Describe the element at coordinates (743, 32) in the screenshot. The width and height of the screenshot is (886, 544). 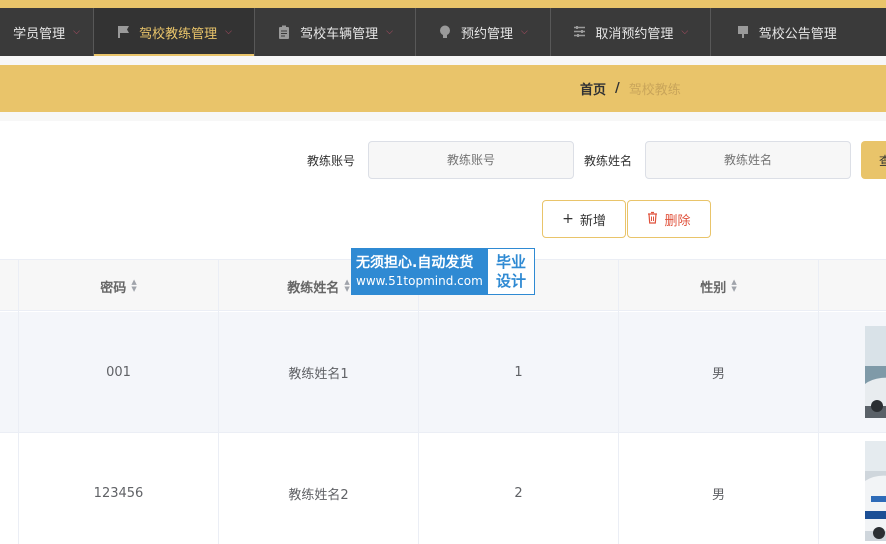
I see `sign-icon` at that location.